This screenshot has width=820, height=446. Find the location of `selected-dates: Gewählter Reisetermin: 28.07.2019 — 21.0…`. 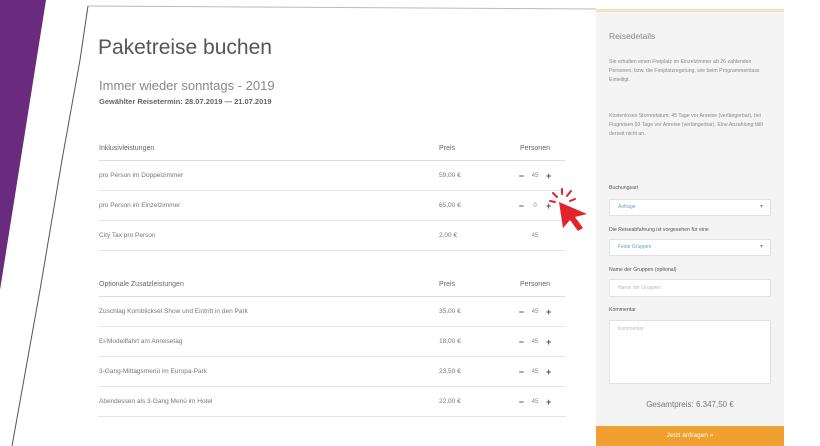

selected-dates: Gewählter Reisetermin: 28.07.2019 — 21.0… is located at coordinates (185, 101).